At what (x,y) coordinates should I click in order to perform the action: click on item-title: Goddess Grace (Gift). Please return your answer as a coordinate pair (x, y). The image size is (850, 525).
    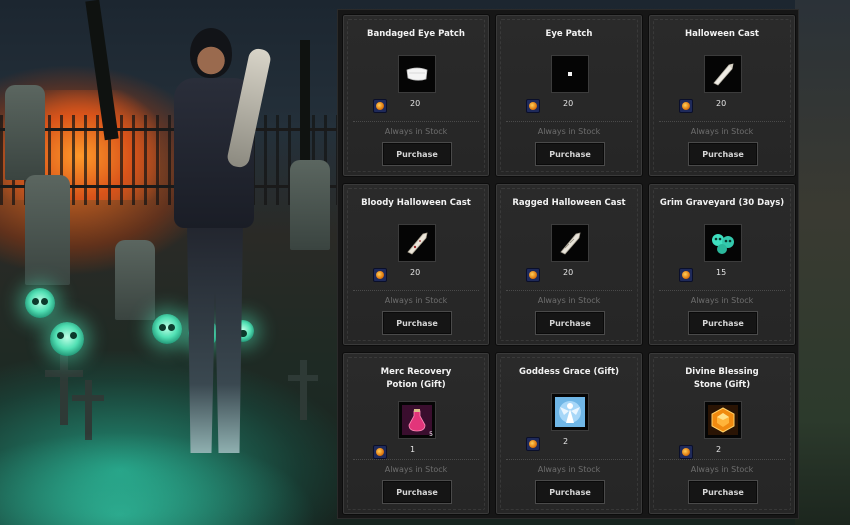
    Looking at the image, I should click on (569, 372).